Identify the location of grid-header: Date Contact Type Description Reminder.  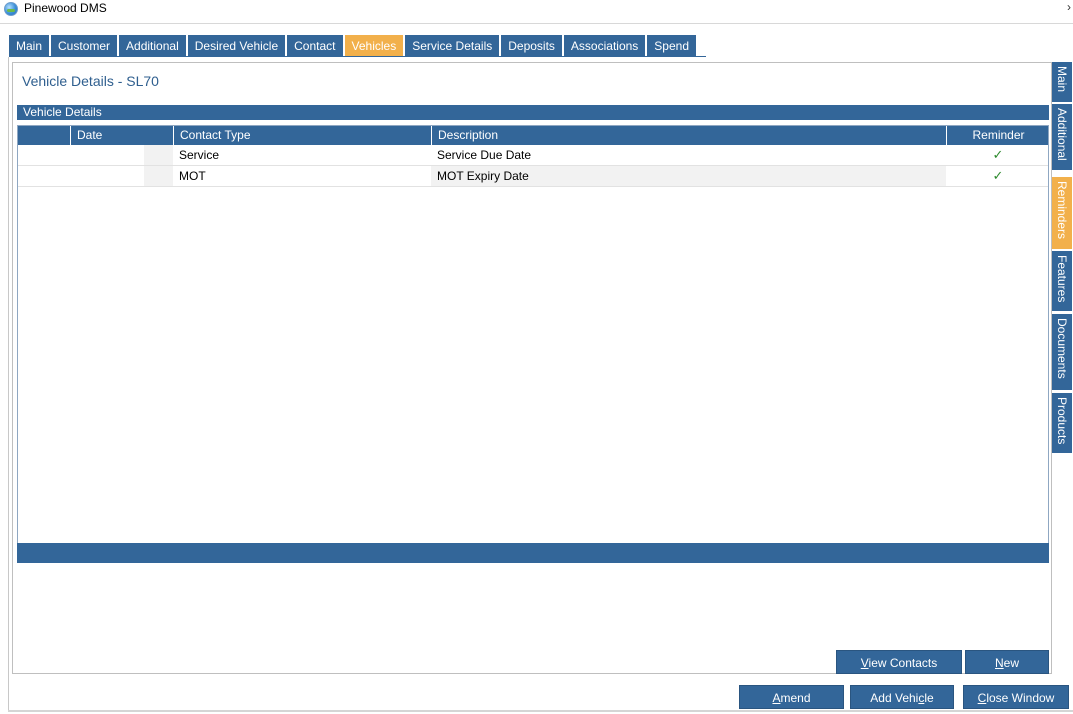
(533, 135).